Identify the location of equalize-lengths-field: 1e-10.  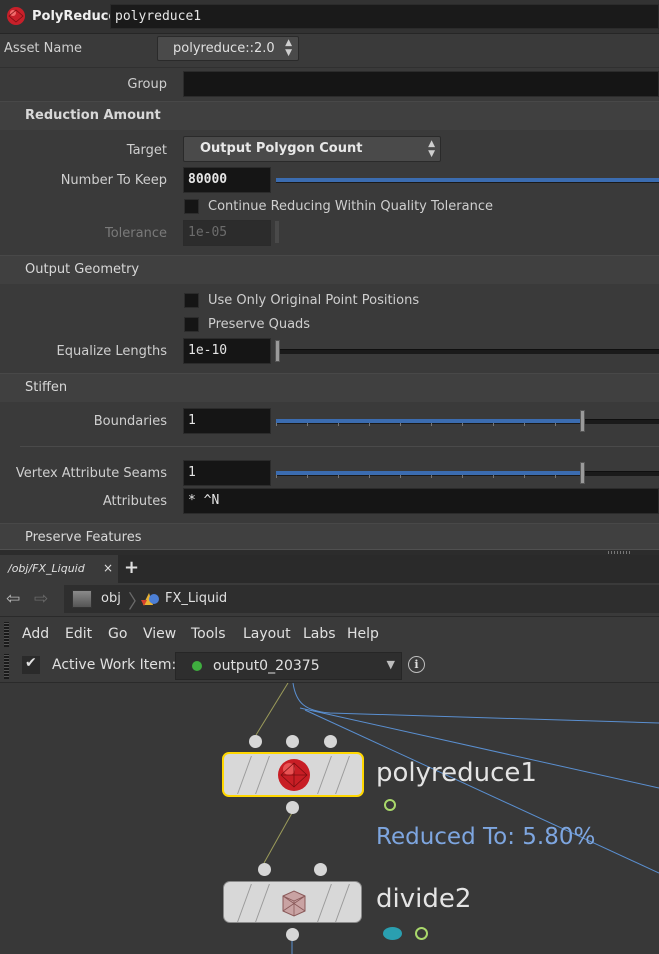
(227, 351).